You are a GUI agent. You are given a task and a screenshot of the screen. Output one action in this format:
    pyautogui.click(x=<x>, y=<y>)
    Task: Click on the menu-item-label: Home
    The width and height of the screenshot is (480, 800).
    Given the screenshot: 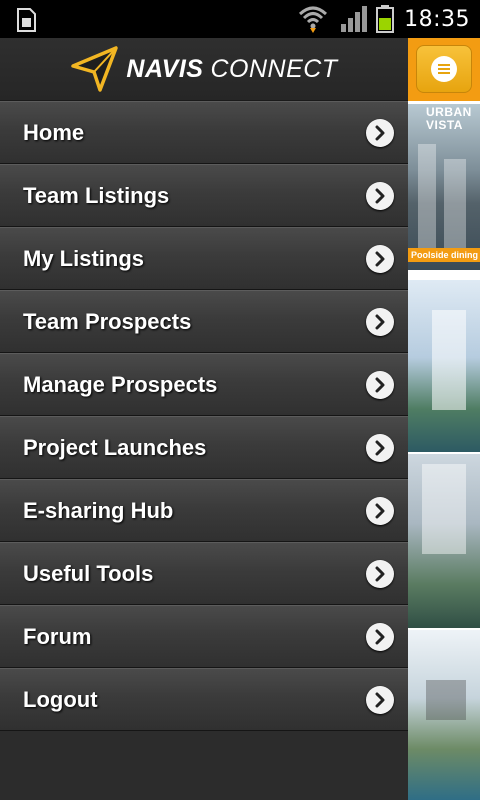 What is the action you would take?
    pyautogui.click(x=54, y=132)
    